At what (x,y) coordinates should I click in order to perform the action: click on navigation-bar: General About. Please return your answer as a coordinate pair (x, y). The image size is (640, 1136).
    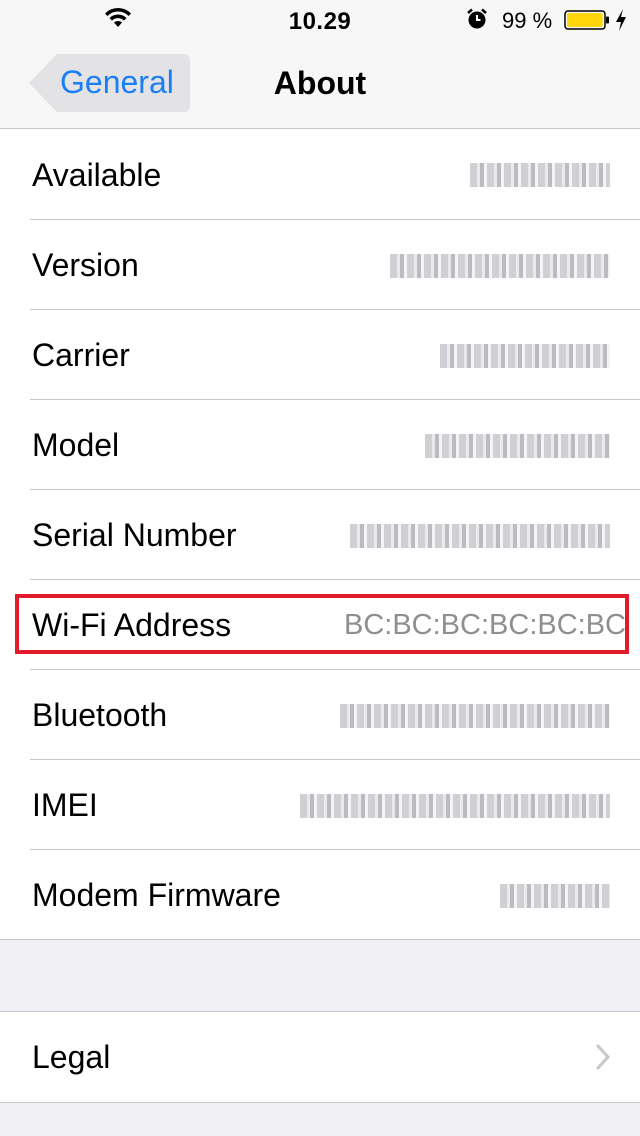
    Looking at the image, I should click on (320, 84).